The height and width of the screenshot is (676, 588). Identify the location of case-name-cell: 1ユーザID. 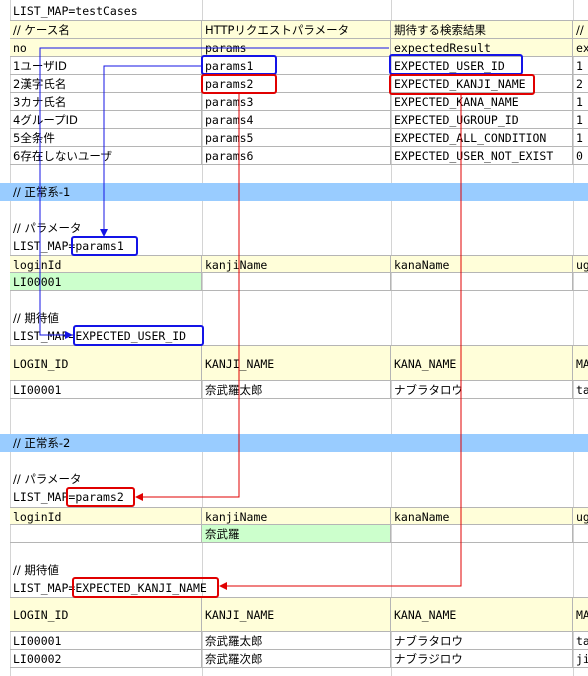
(106, 66).